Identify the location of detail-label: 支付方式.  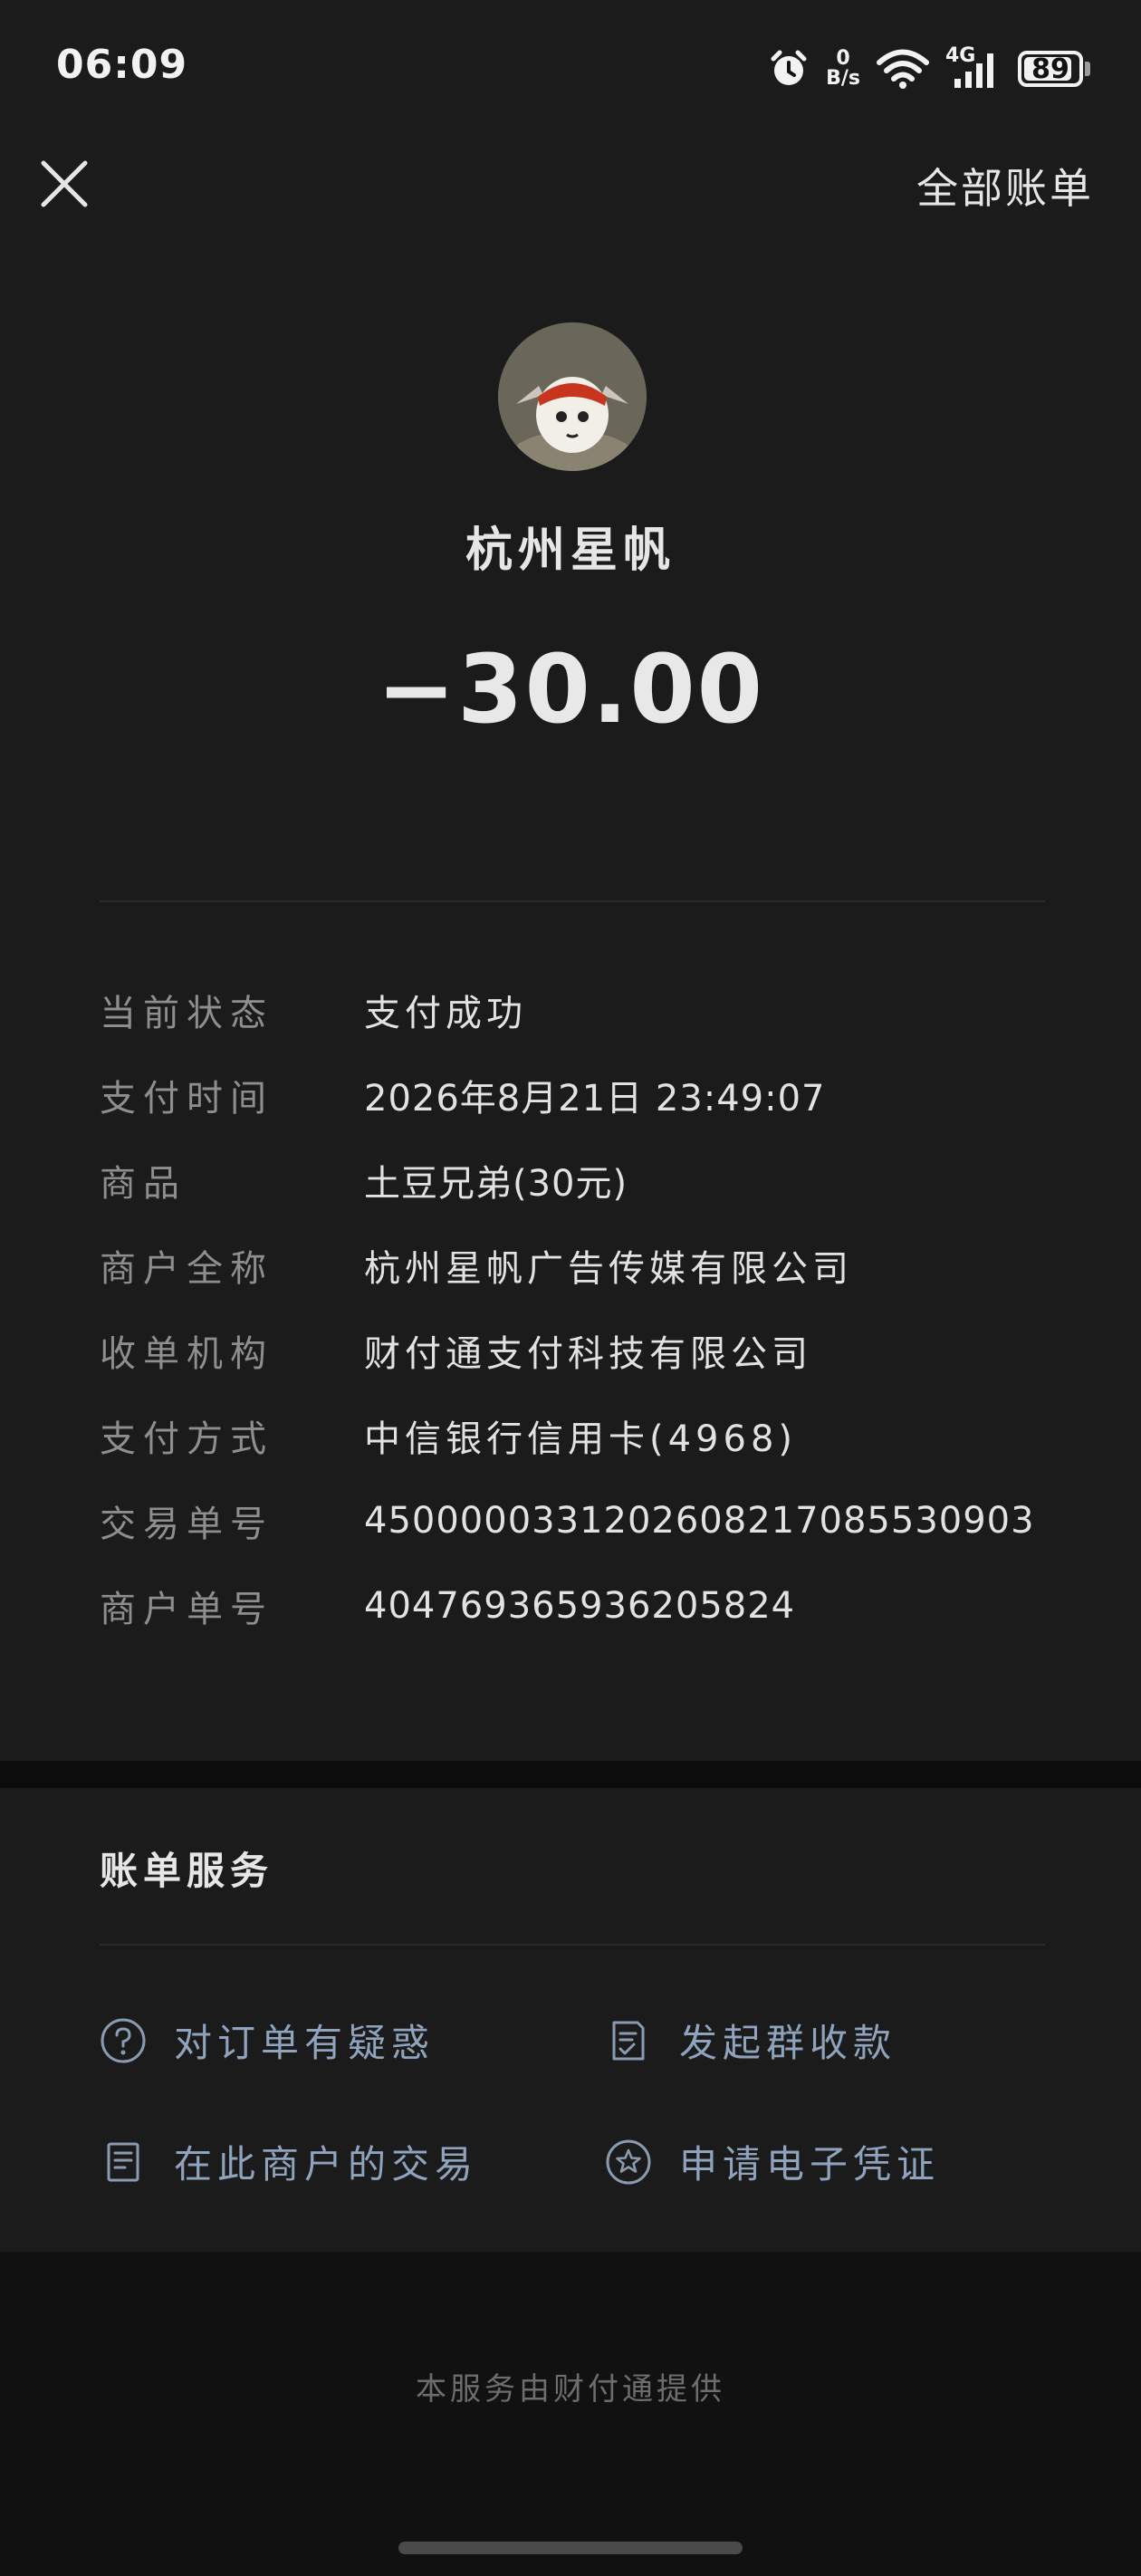
(186, 1439).